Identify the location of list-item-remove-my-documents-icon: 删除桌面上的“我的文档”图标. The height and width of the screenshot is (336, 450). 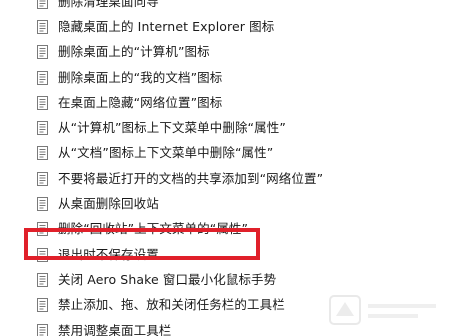
(225, 77).